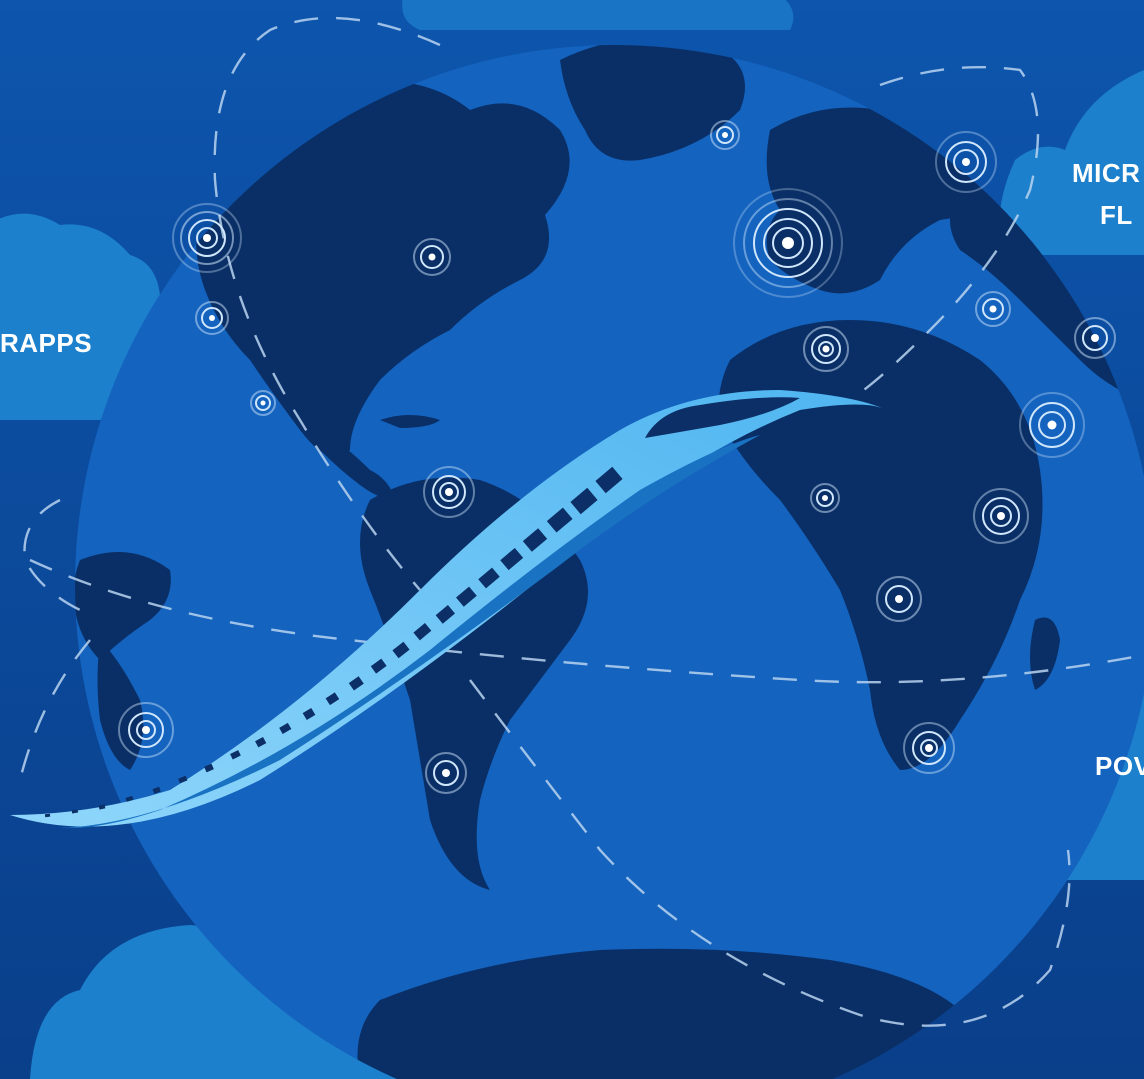 This screenshot has height=1079, width=1144. Describe the element at coordinates (598, 15) in the screenshot. I see `cloud-top-icon` at that location.